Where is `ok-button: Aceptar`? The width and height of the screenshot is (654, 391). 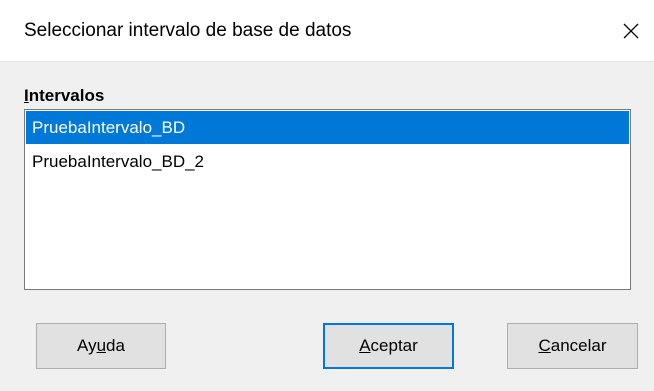
ok-button: Aceptar is located at coordinates (388, 346).